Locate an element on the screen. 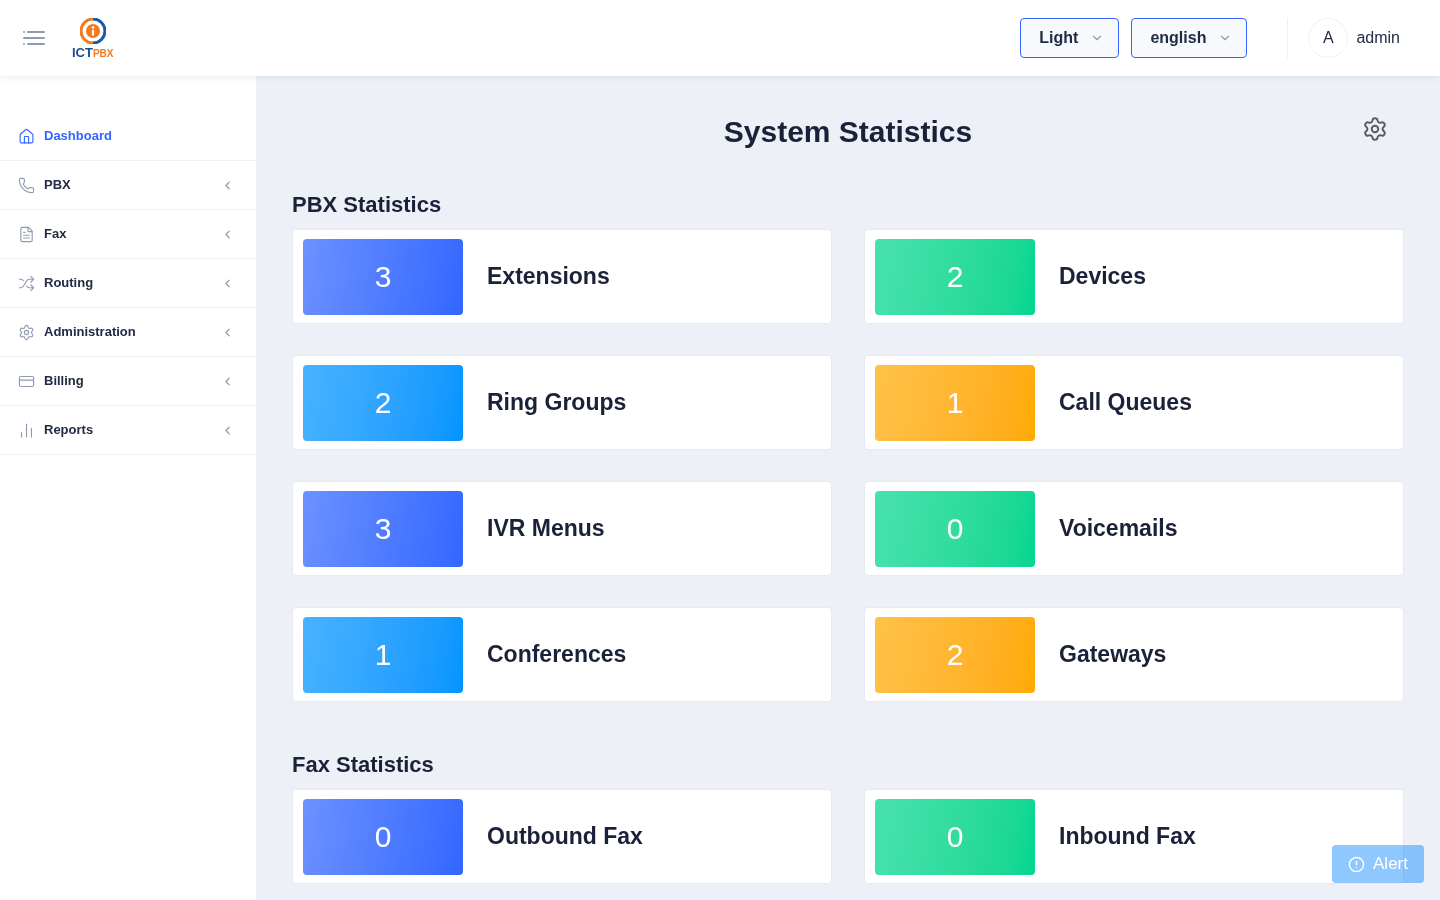 This screenshot has height=900, width=1440. stat-label: Outbound Fax is located at coordinates (565, 837).